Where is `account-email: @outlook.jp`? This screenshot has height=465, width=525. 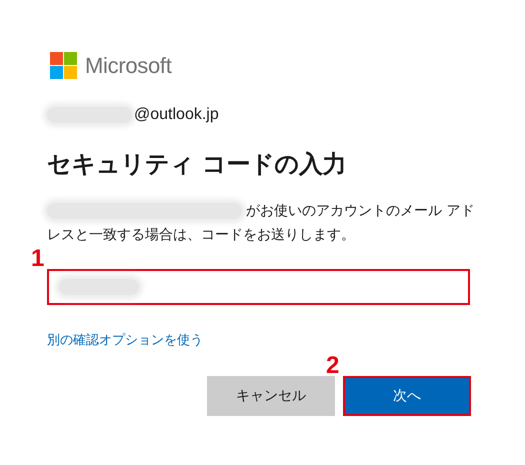
account-email: @outlook.jp is located at coordinates (176, 115).